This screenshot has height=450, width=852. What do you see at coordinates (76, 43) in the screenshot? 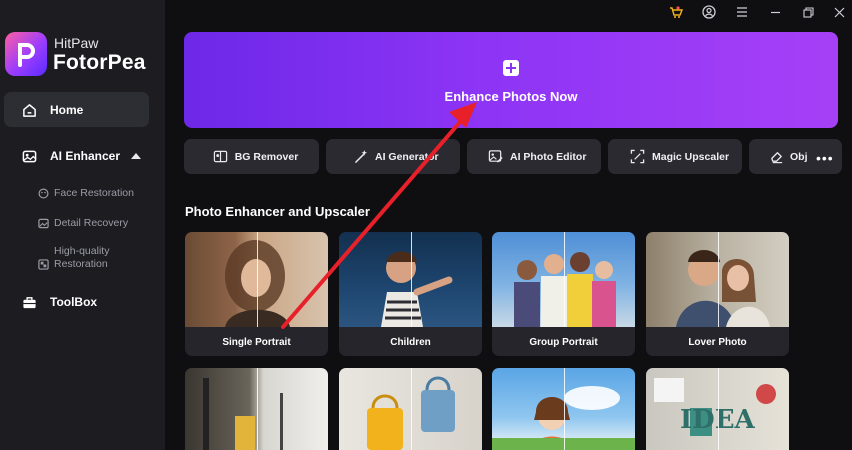
I see `brand-top: HitPaw` at bounding box center [76, 43].